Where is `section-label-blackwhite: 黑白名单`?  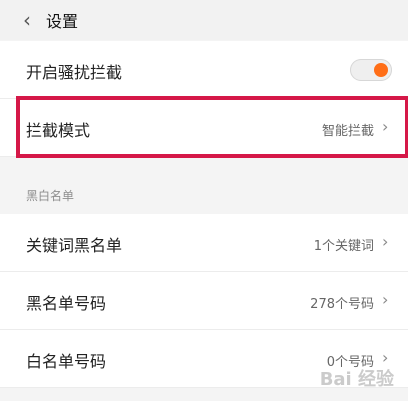
section-label-blackwhite: 黑白名单 is located at coordinates (50, 196).